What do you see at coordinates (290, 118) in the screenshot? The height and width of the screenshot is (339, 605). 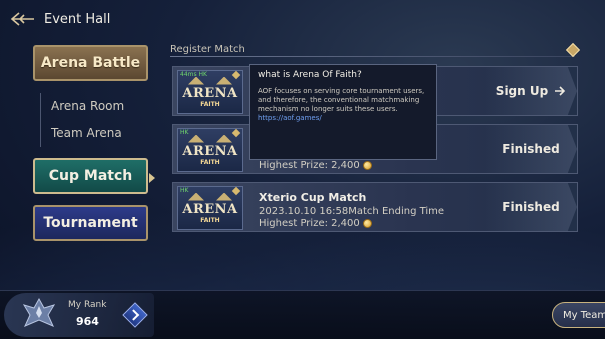 I see `aof-link: https://aof.games/` at bounding box center [290, 118].